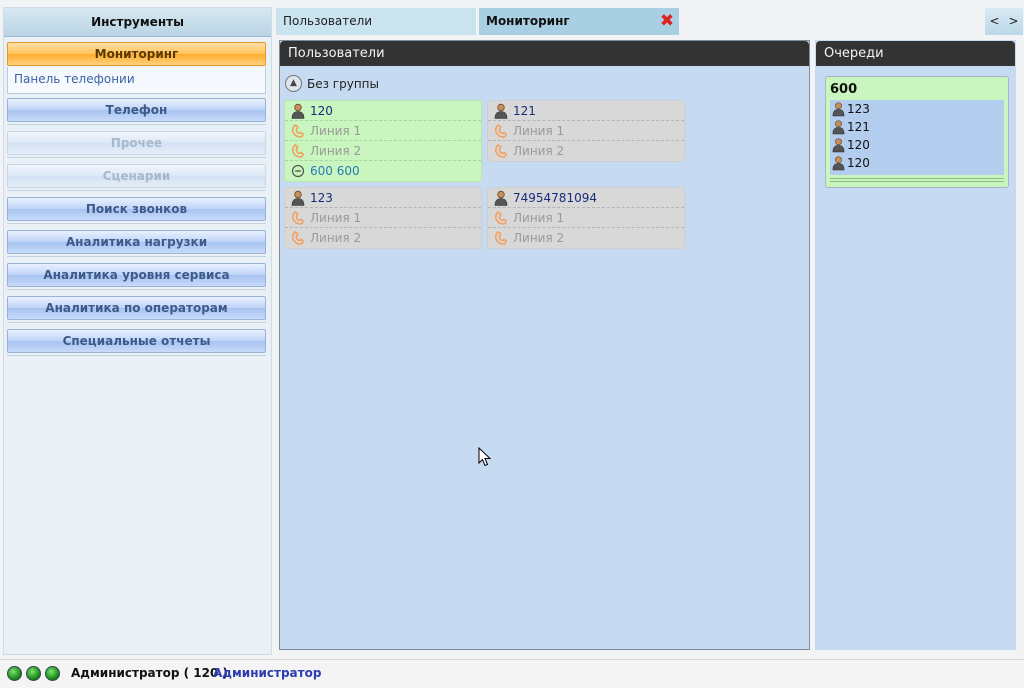 Image resolution: width=1024 pixels, height=688 pixels. I want to click on collapse-chevron-up-icon: ▲, so click(293, 83).